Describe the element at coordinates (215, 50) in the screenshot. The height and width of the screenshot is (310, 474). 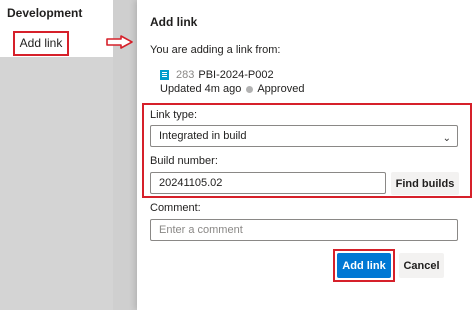
I see `source-intro-text: You are adding a link from:` at that location.